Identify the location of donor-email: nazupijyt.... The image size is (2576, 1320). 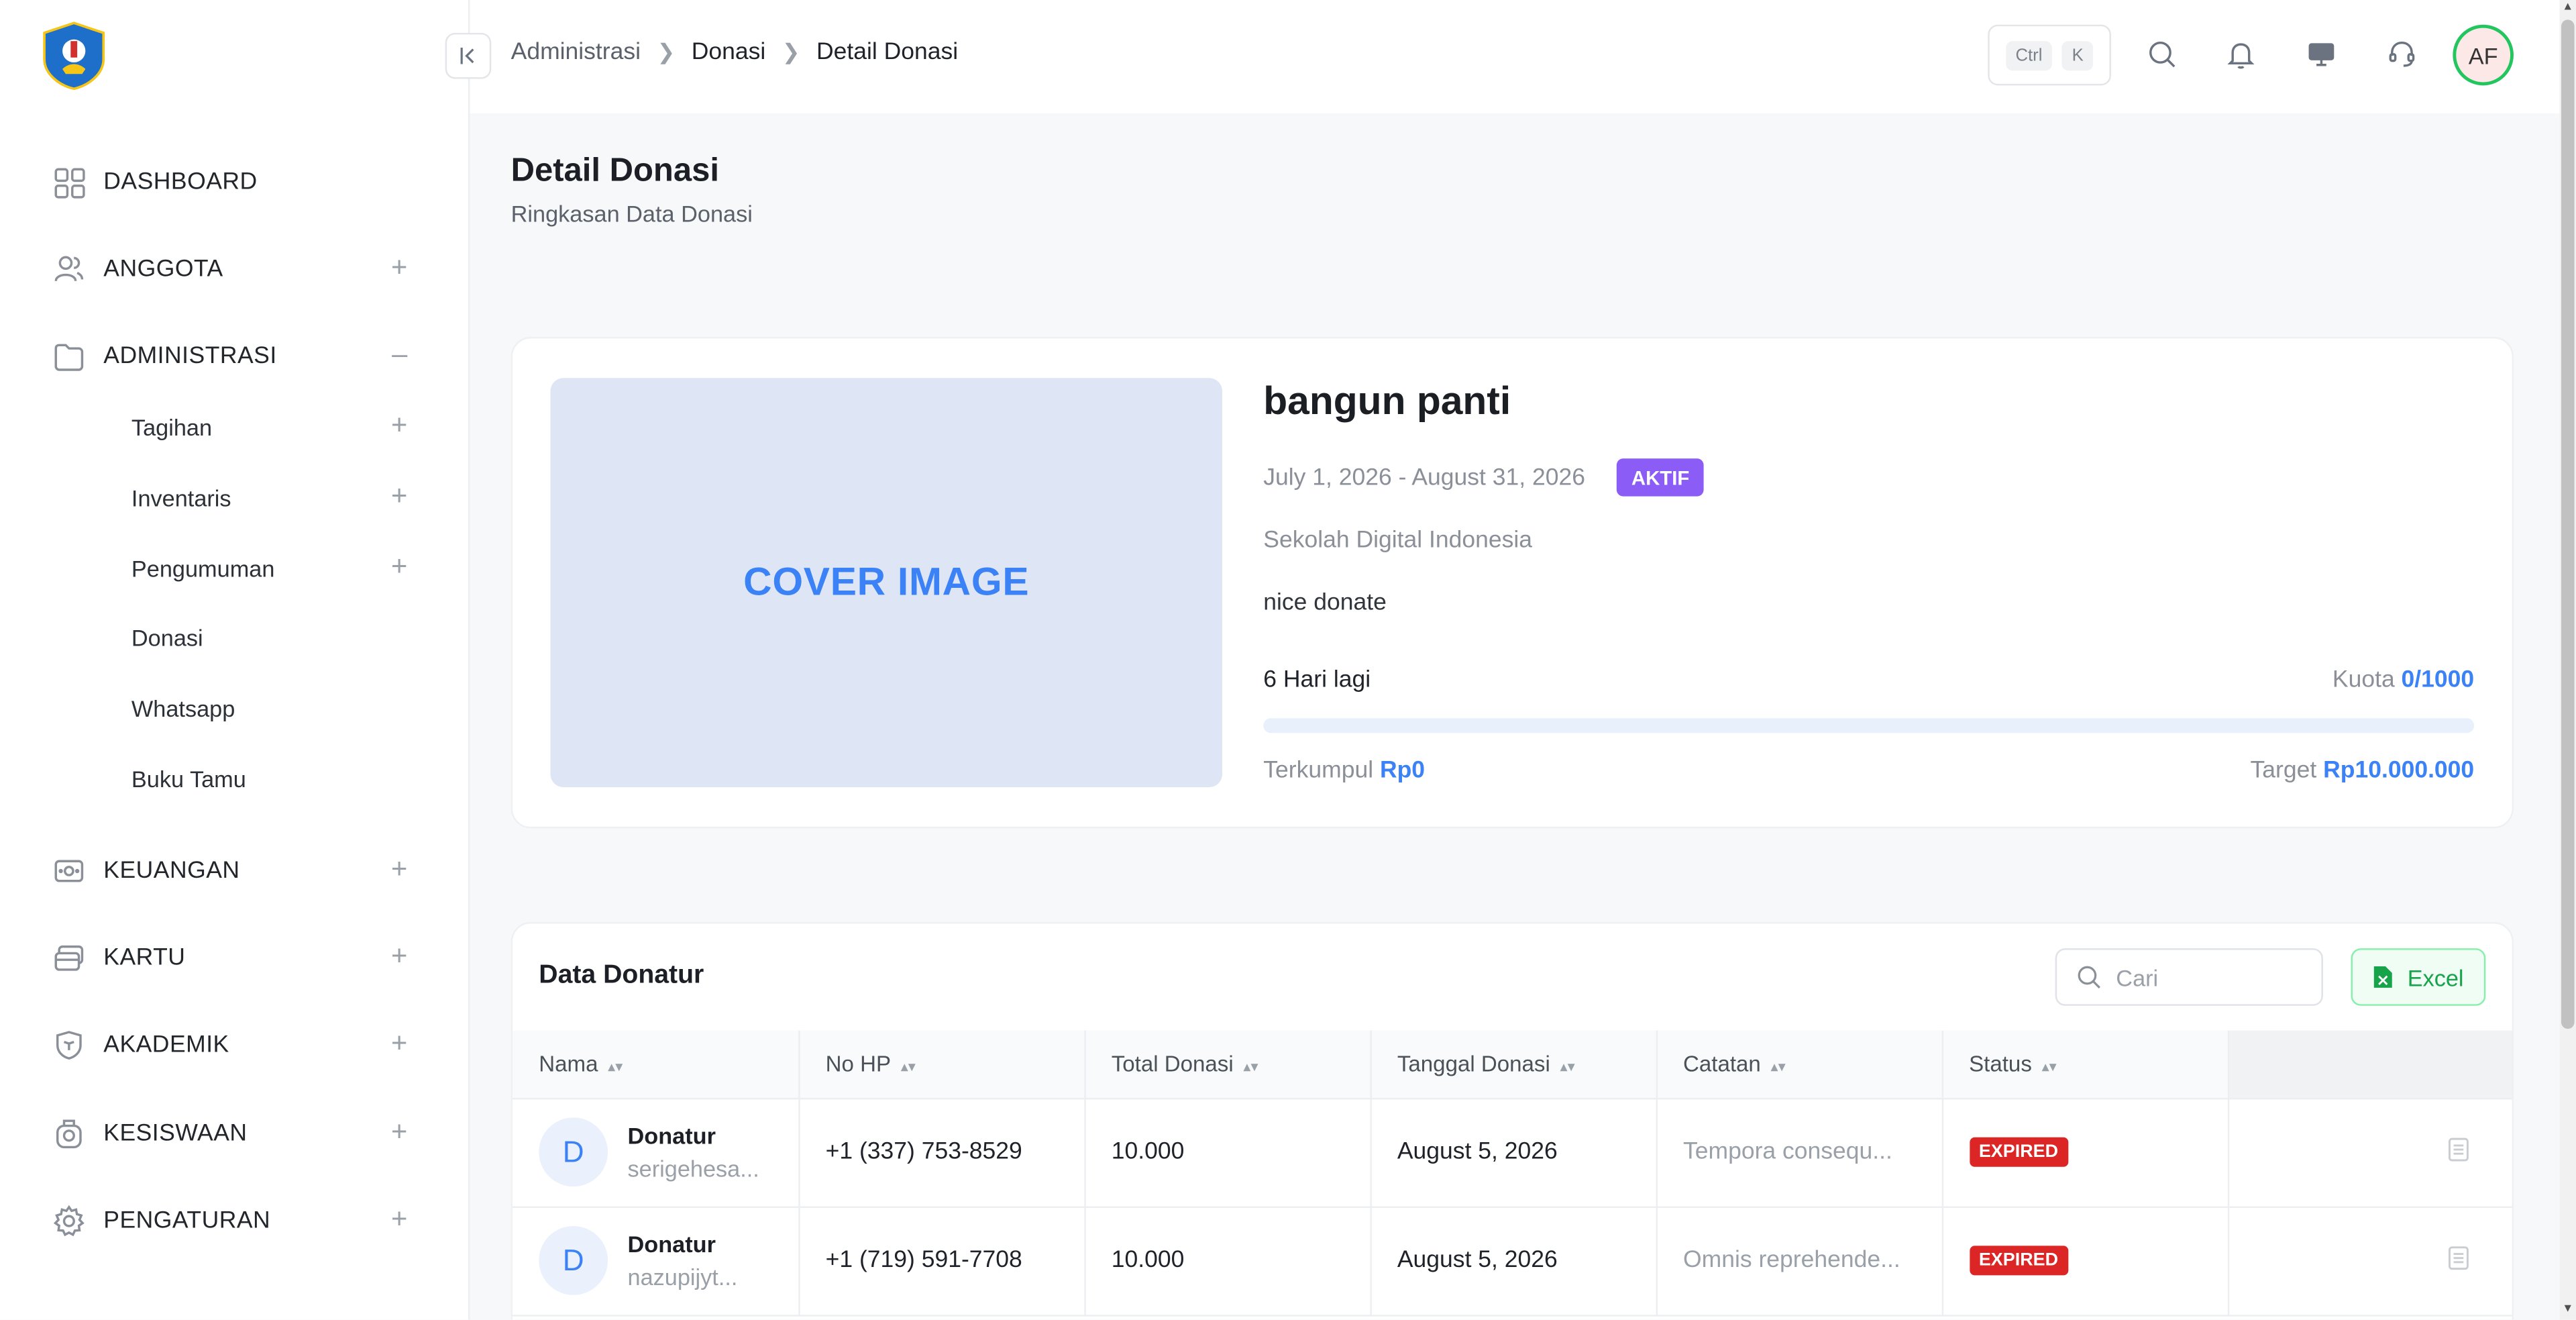
(682, 1277).